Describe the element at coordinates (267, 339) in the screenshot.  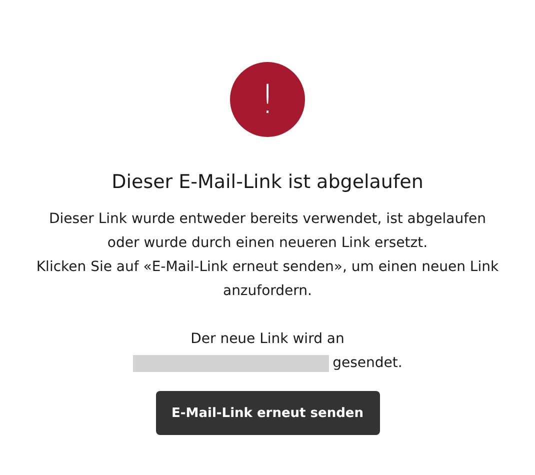
I see `recipient-text: Der neue Link wird an` at that location.